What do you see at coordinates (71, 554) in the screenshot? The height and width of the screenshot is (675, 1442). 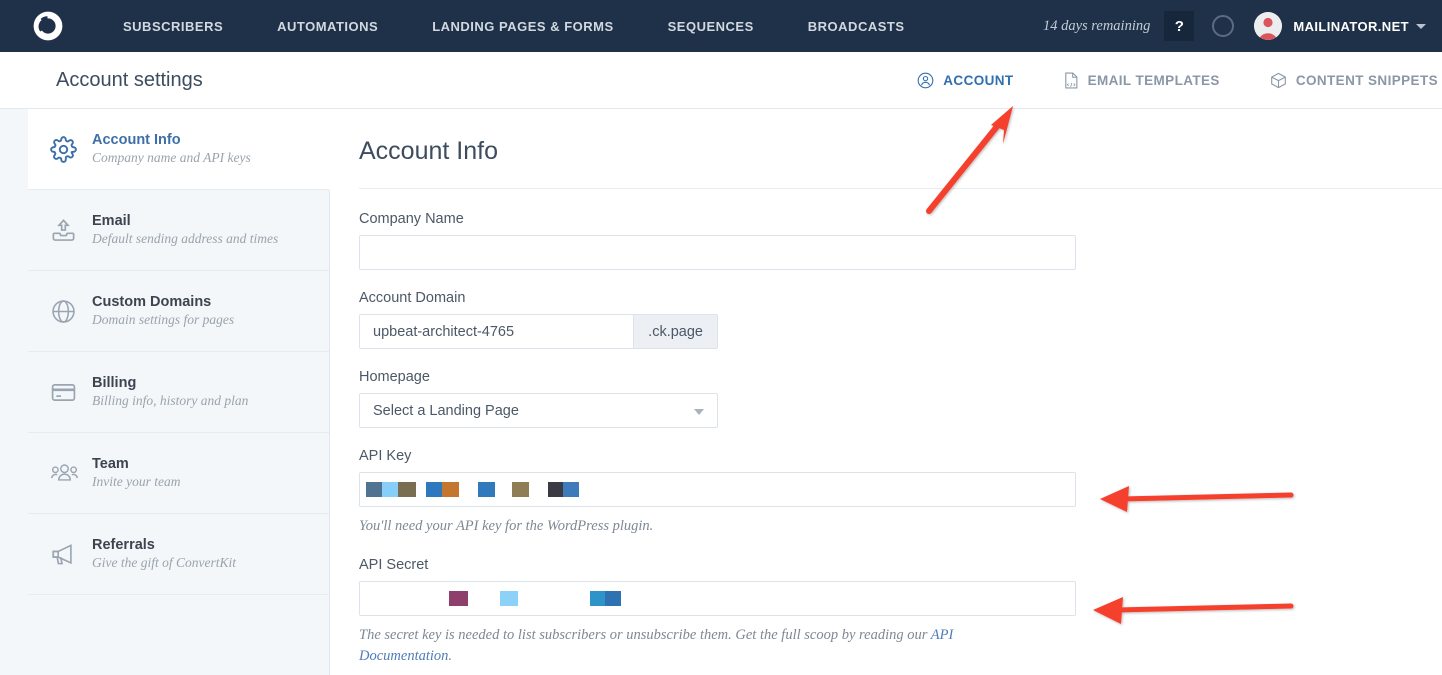 I see `megaphone-icon` at bounding box center [71, 554].